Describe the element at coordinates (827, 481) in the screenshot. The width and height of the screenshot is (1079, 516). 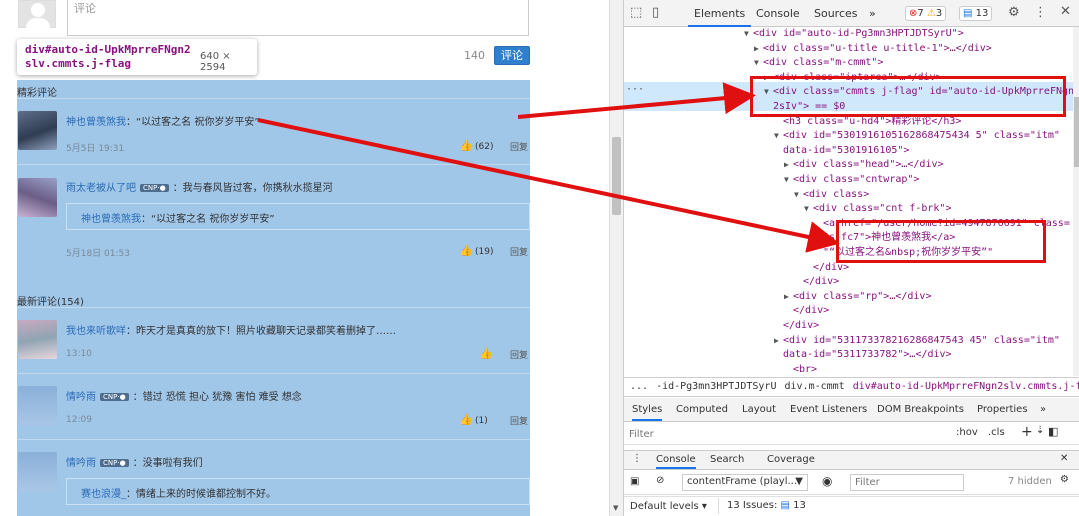
I see `eye-icon: ◉` at that location.